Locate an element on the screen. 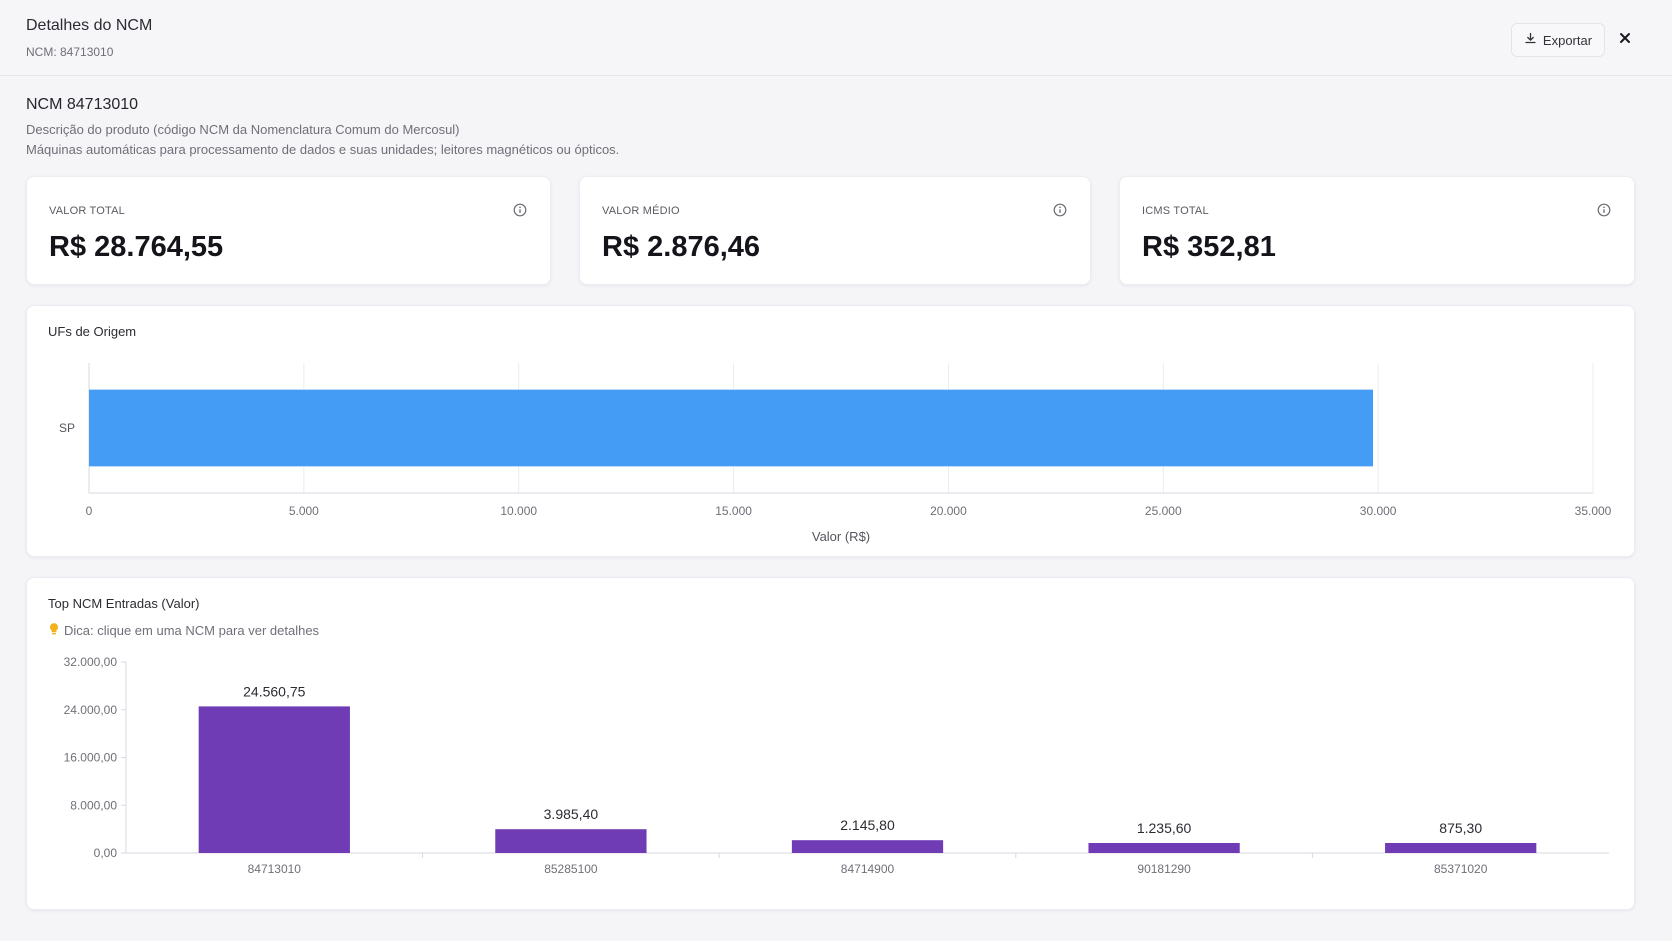  stat-card-valor-medio: VALOR MÉDIO R$ 2.876,46 is located at coordinates (835, 230).